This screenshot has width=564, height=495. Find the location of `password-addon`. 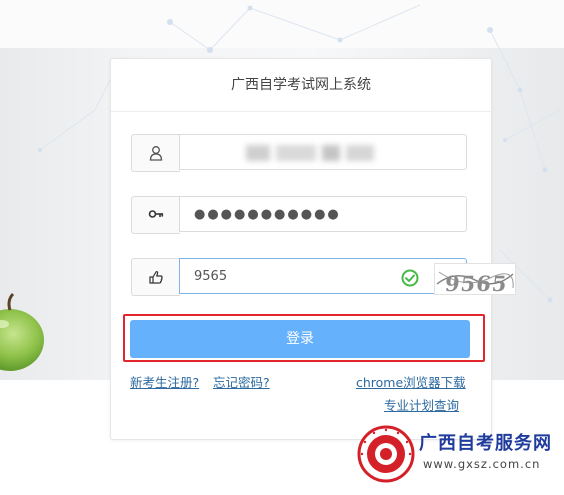

password-addon is located at coordinates (155, 215).